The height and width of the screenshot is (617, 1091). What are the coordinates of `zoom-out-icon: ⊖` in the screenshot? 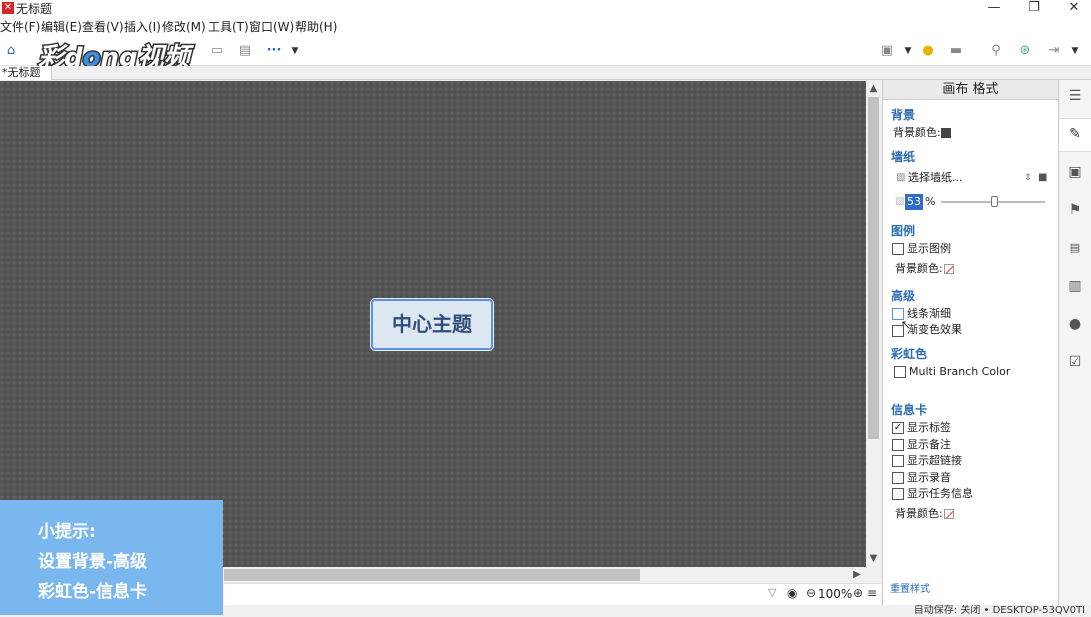 It's located at (811, 593).